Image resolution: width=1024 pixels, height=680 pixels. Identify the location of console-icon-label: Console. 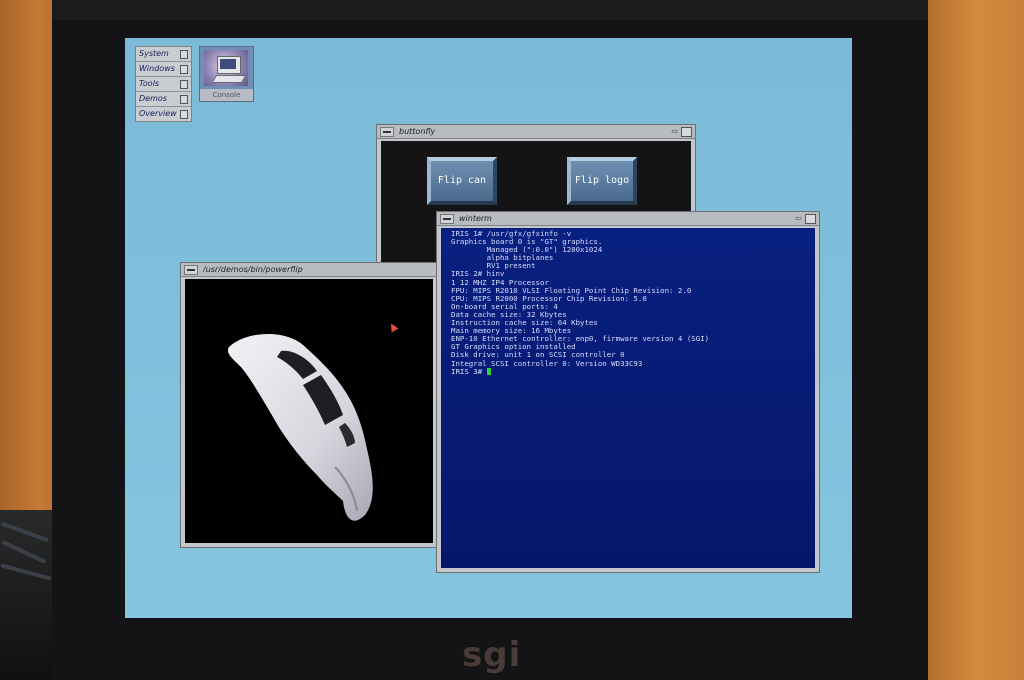
(226, 95).